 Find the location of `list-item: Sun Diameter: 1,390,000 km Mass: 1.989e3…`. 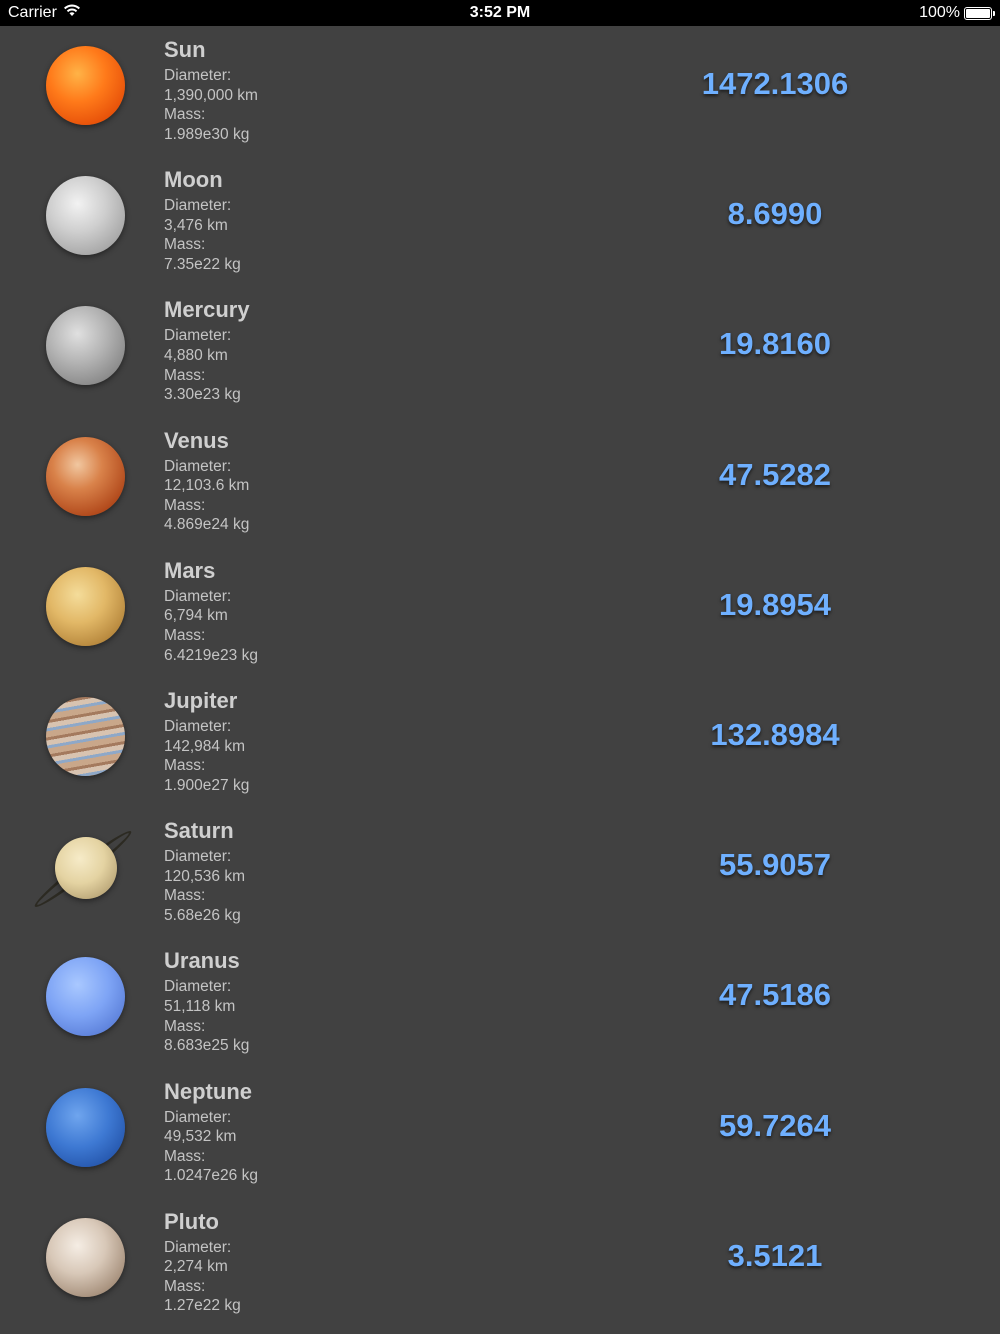

list-item: Sun Diameter: 1,390,000 km Mass: 1.989e3… is located at coordinates (500, 91).